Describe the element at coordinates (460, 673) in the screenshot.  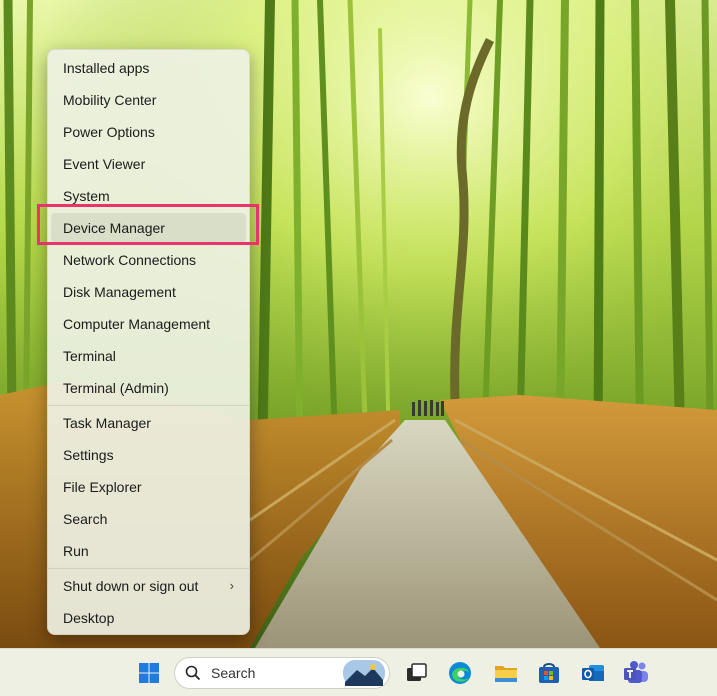
I see `edge-icon` at that location.